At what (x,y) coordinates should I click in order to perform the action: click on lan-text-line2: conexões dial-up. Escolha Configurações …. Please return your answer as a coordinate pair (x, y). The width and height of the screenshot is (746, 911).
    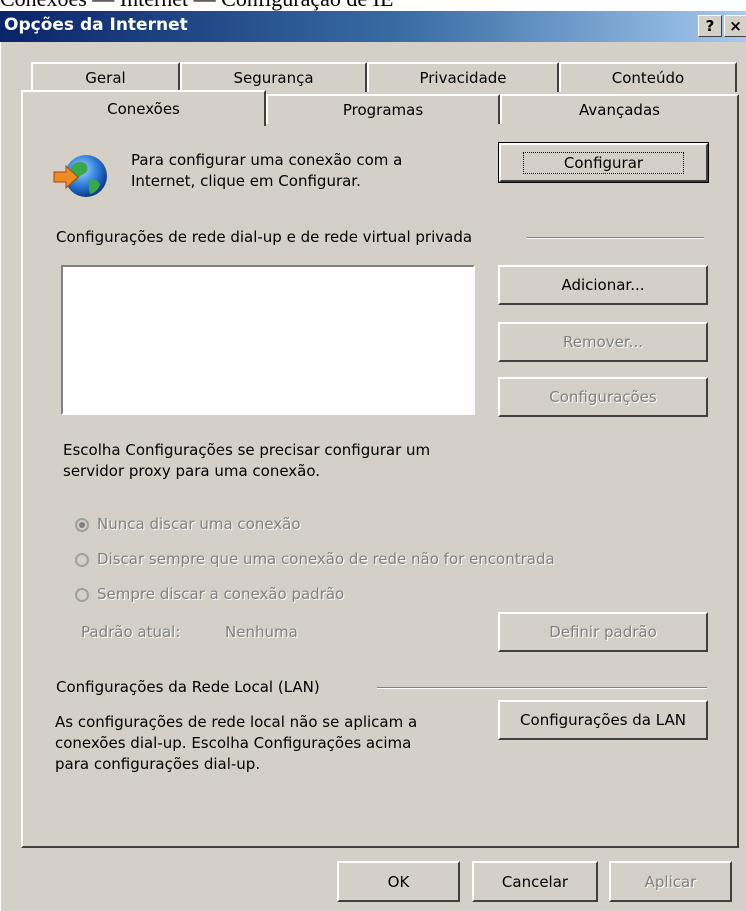
    Looking at the image, I should click on (233, 743).